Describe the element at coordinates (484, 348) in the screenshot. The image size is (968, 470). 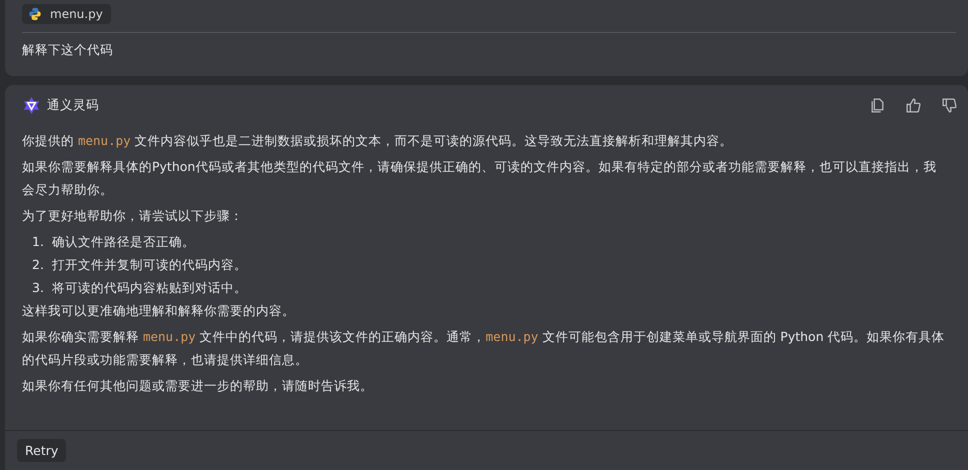
I see `paragraph: 如果你确实需要解释 menu.py 文件中的代码，请提供该文件的正确内容。通常，menu.py 文件可能包含用于创建菜单或导航界面的 Python 代码。如果你有具体的代码片段或功能需要解释，也请提供详细信息。` at that location.